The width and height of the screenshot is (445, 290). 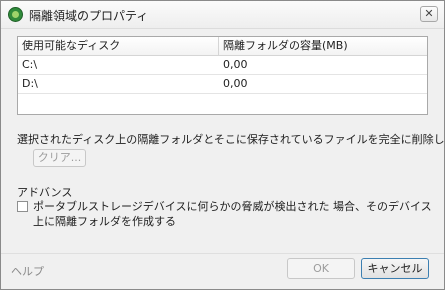 I want to click on title-bar: 隔離領域のプロパティ ✕, so click(x=222, y=15).